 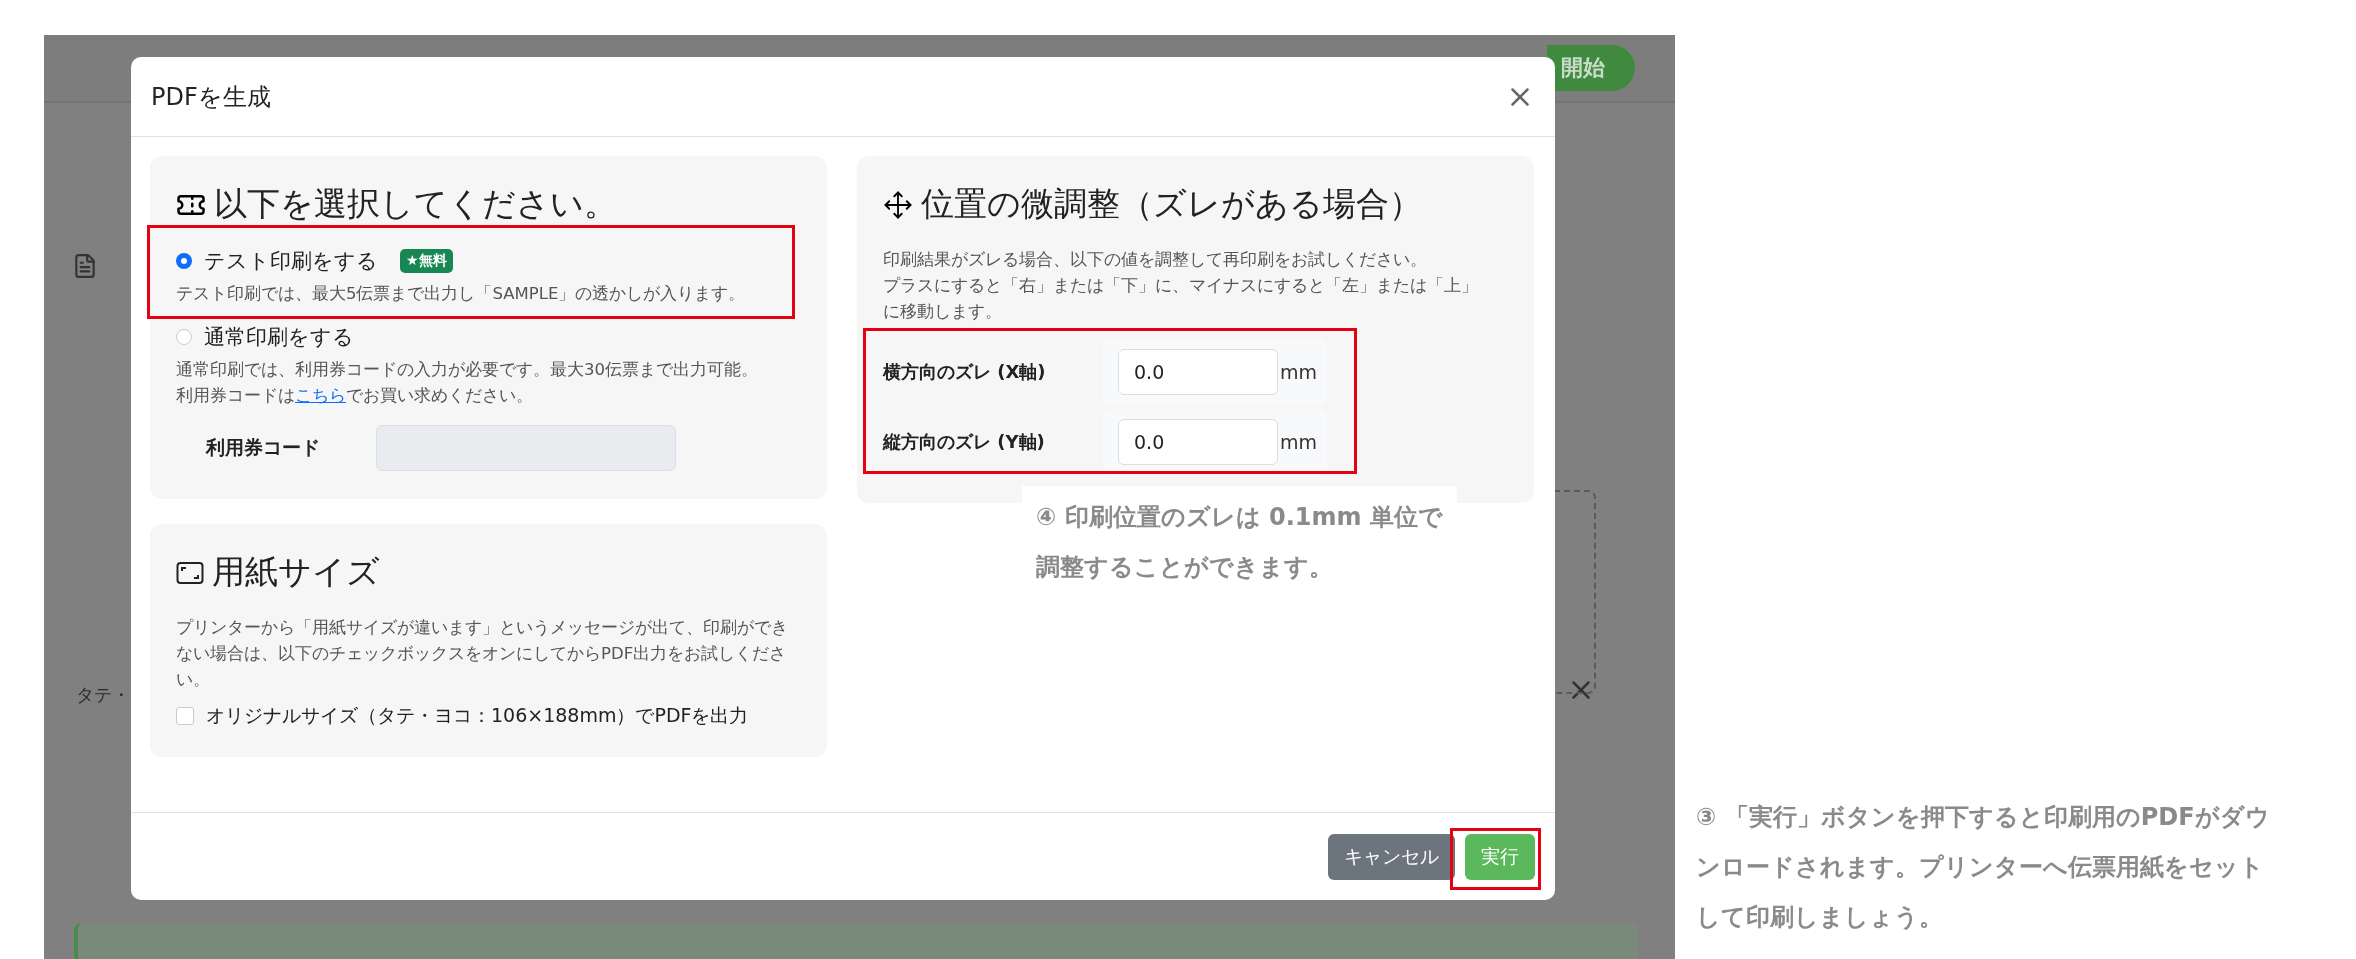 What do you see at coordinates (1591, 68) in the screenshot?
I see `start-button: 開始` at bounding box center [1591, 68].